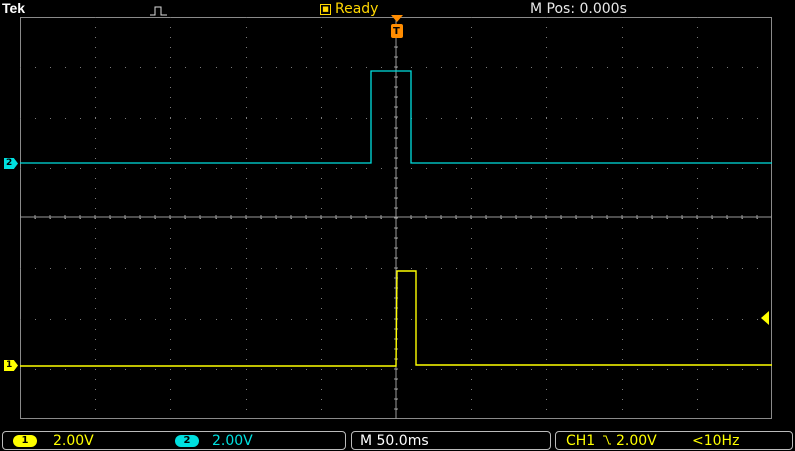  I want to click on horizontal-scale-box: M 50.0ms, so click(451, 440).